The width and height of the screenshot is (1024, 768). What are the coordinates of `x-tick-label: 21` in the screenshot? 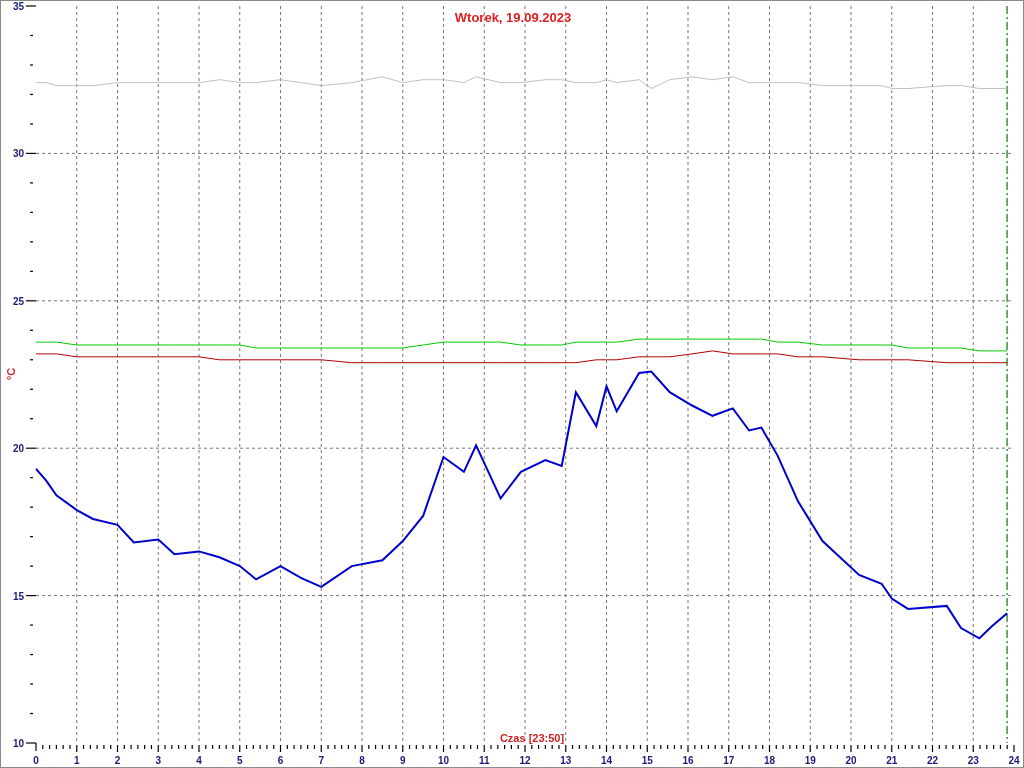 It's located at (892, 760).